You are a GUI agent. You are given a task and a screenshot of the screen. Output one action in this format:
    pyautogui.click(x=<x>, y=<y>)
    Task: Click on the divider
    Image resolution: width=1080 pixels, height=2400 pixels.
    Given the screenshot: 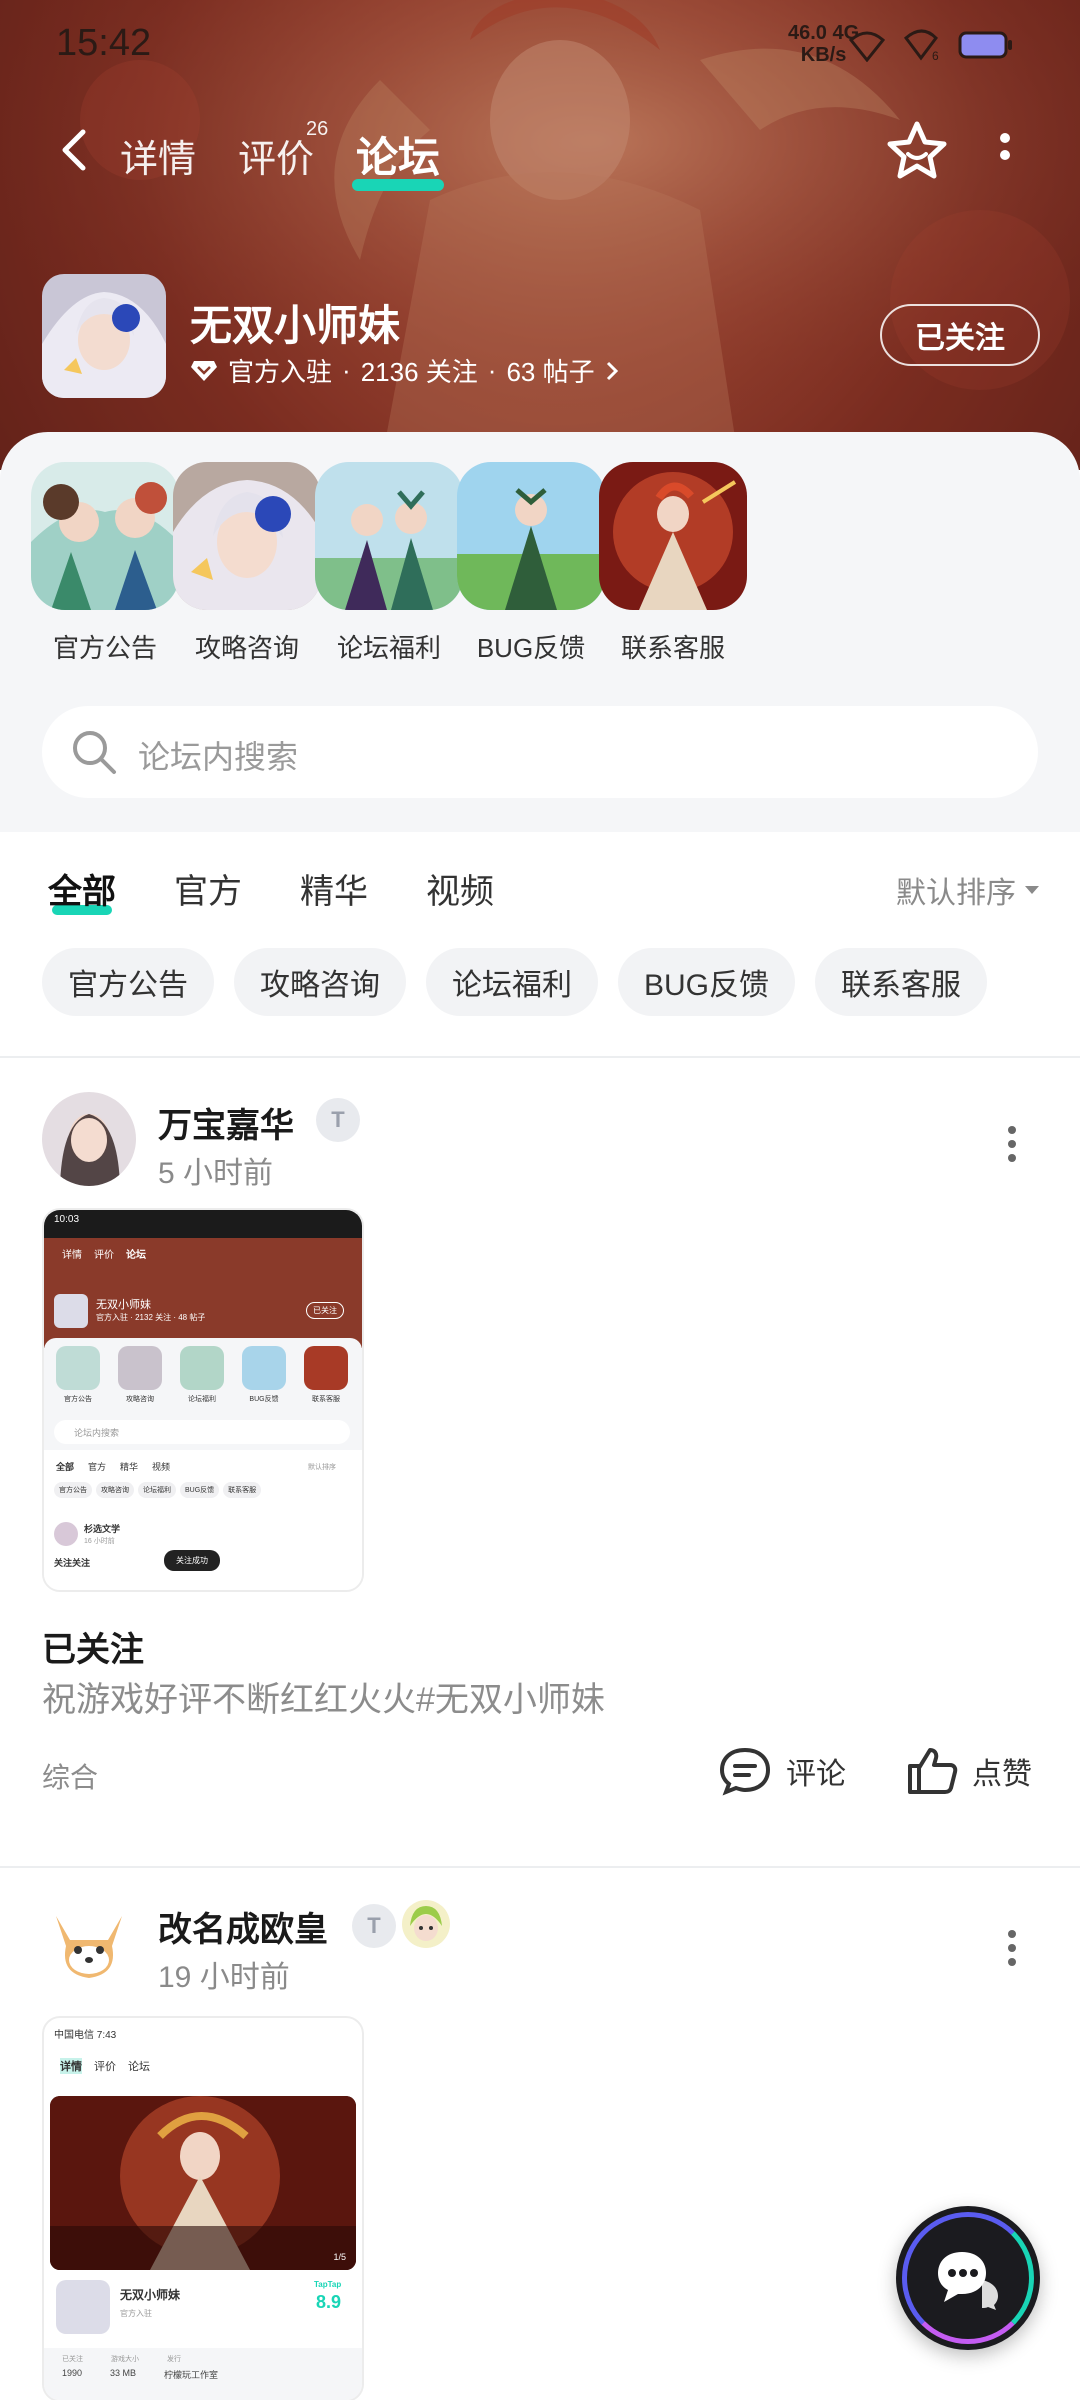 What is the action you would take?
    pyautogui.click(x=540, y=1057)
    